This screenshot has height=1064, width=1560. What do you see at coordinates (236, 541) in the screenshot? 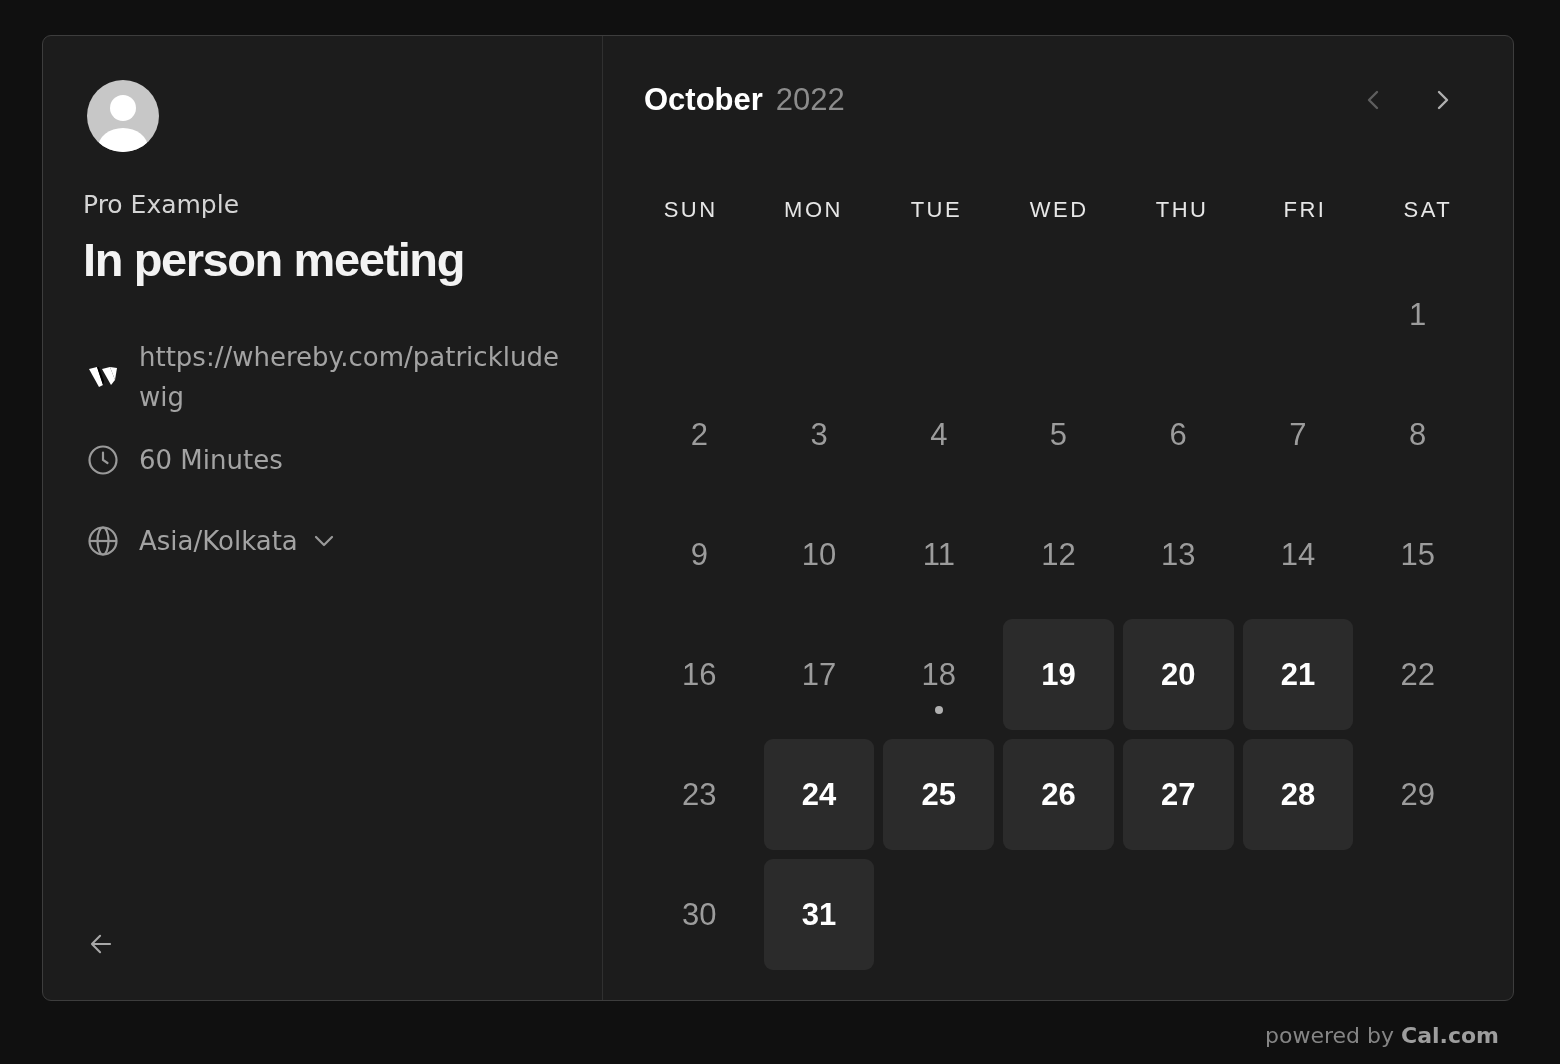
I see `timezone-select: Asia/Kolkata` at bounding box center [236, 541].